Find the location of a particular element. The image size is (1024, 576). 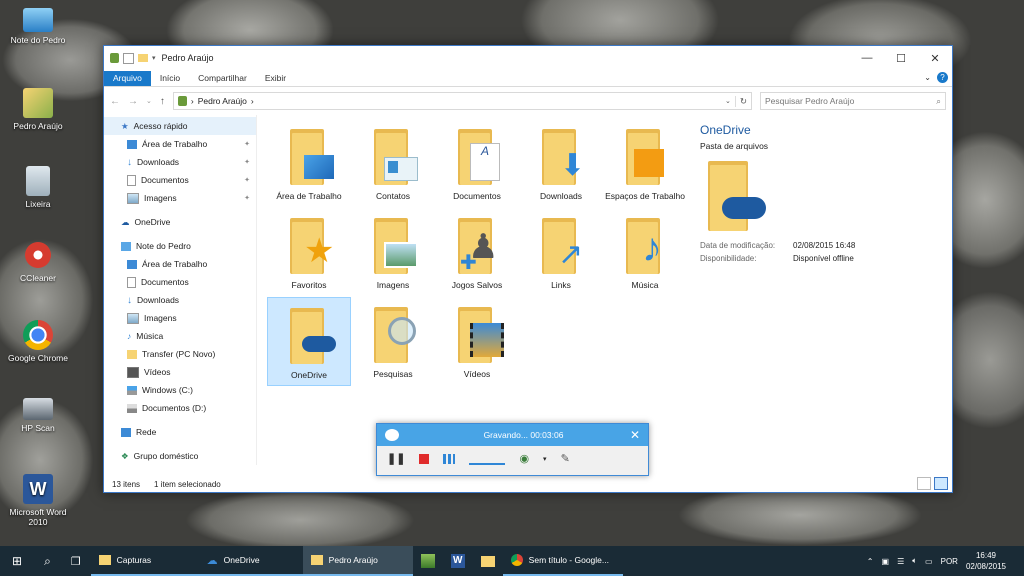

nav-quick-desktop: Área de Trabalho ✦ is located at coordinates (180, 144).